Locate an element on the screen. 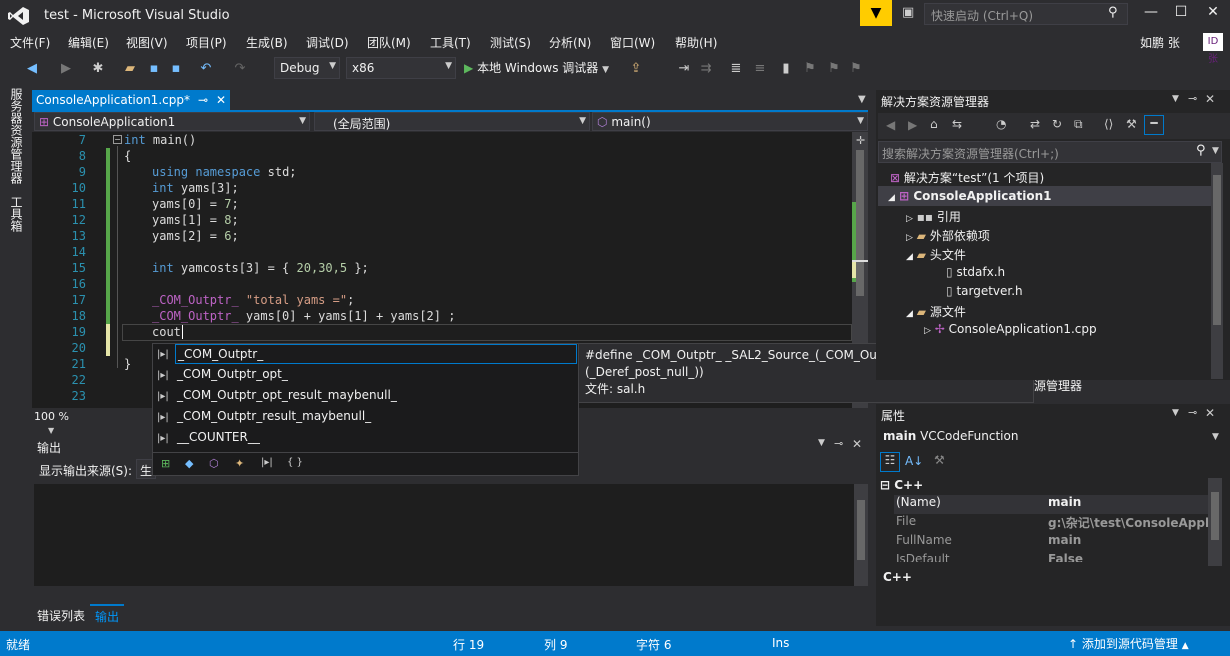  props-dropdown-icon: ▼ is located at coordinates (1175, 413).